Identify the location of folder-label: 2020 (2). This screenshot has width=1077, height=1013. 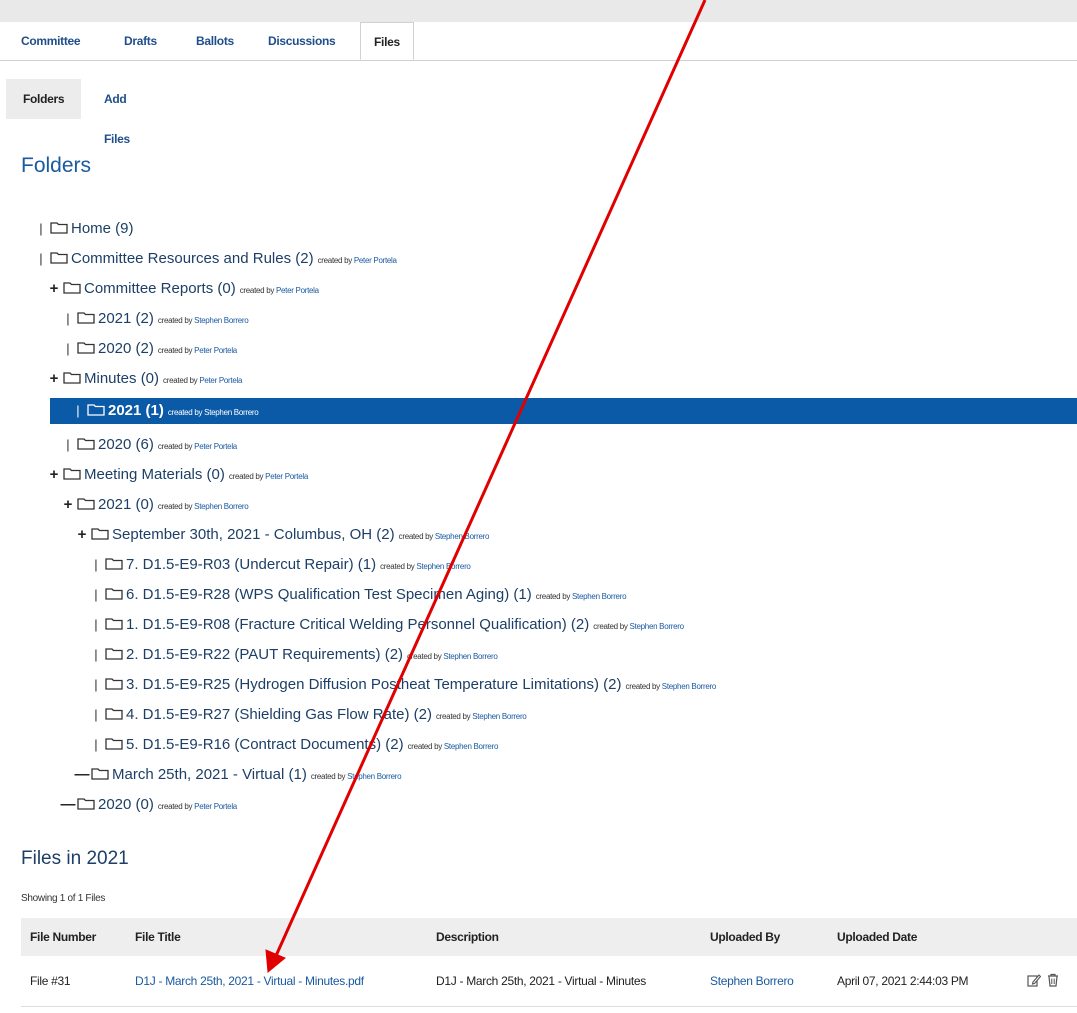
(126, 348).